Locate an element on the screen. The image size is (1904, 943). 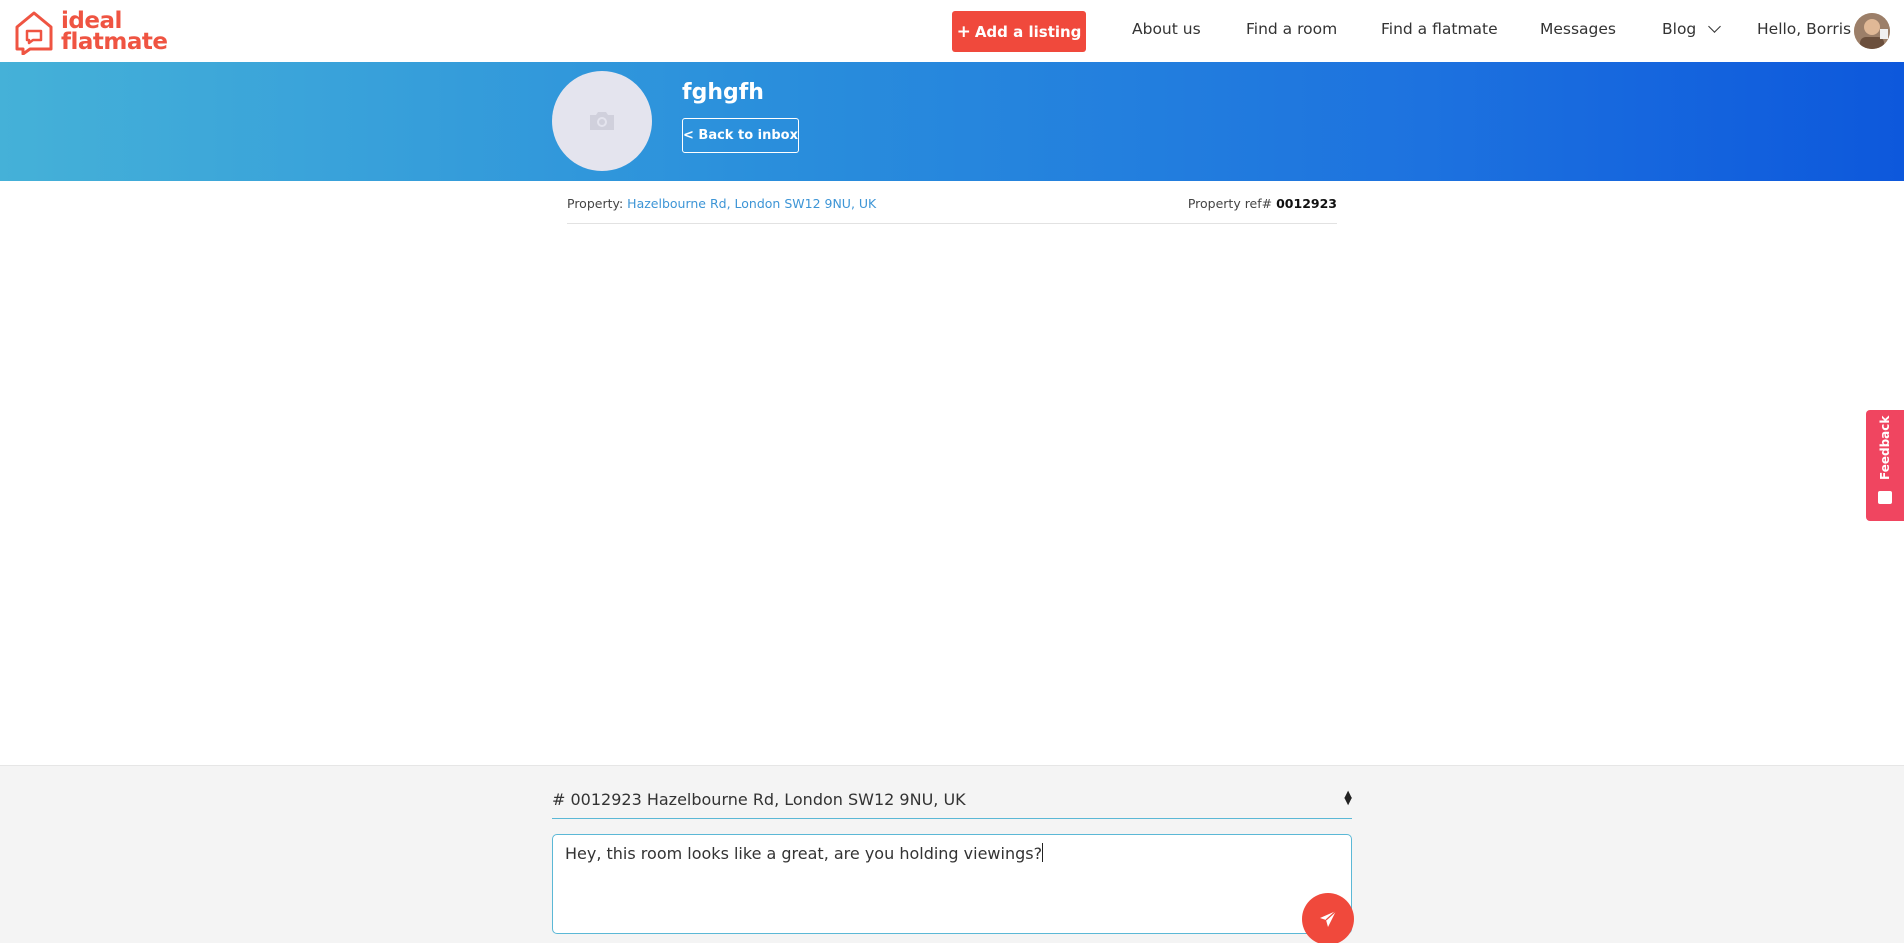
plus-icon: + is located at coordinates (963, 31).